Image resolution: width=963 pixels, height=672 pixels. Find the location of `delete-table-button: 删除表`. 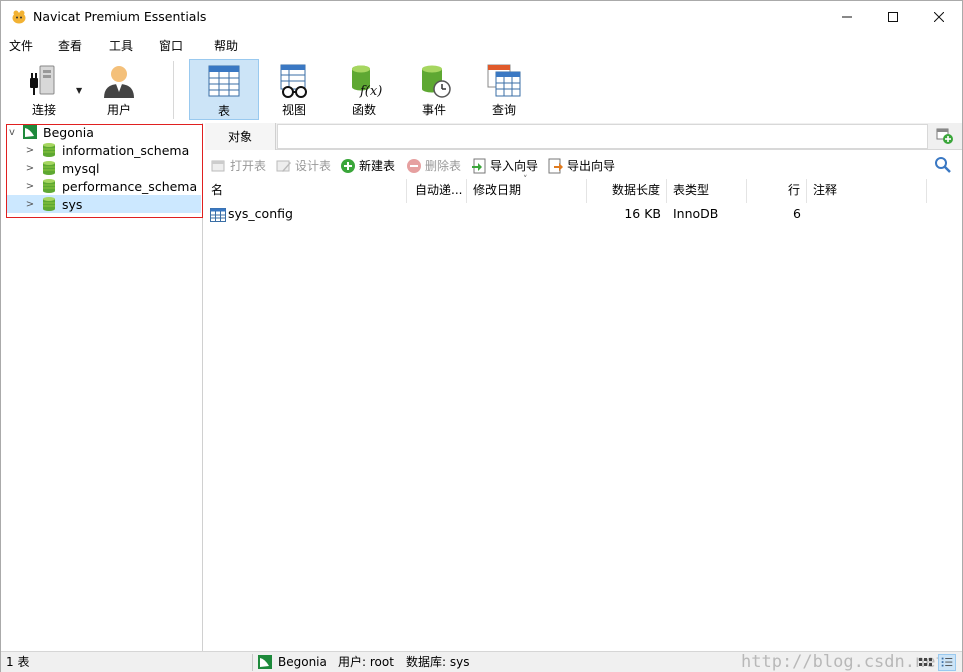

delete-table-button: 删除表 is located at coordinates (433, 165).